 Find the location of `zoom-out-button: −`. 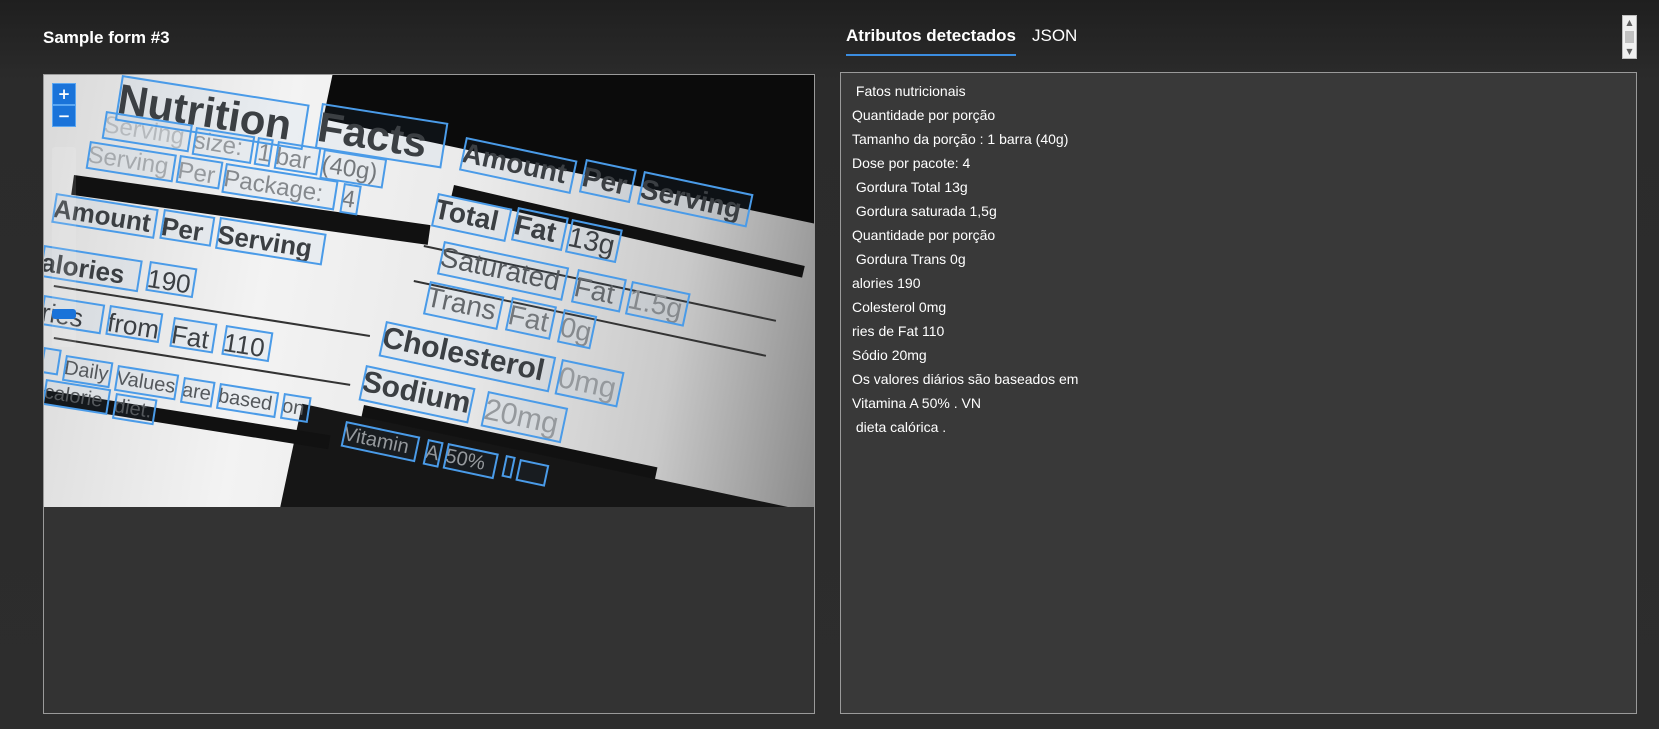

zoom-out-button: − is located at coordinates (64, 116).